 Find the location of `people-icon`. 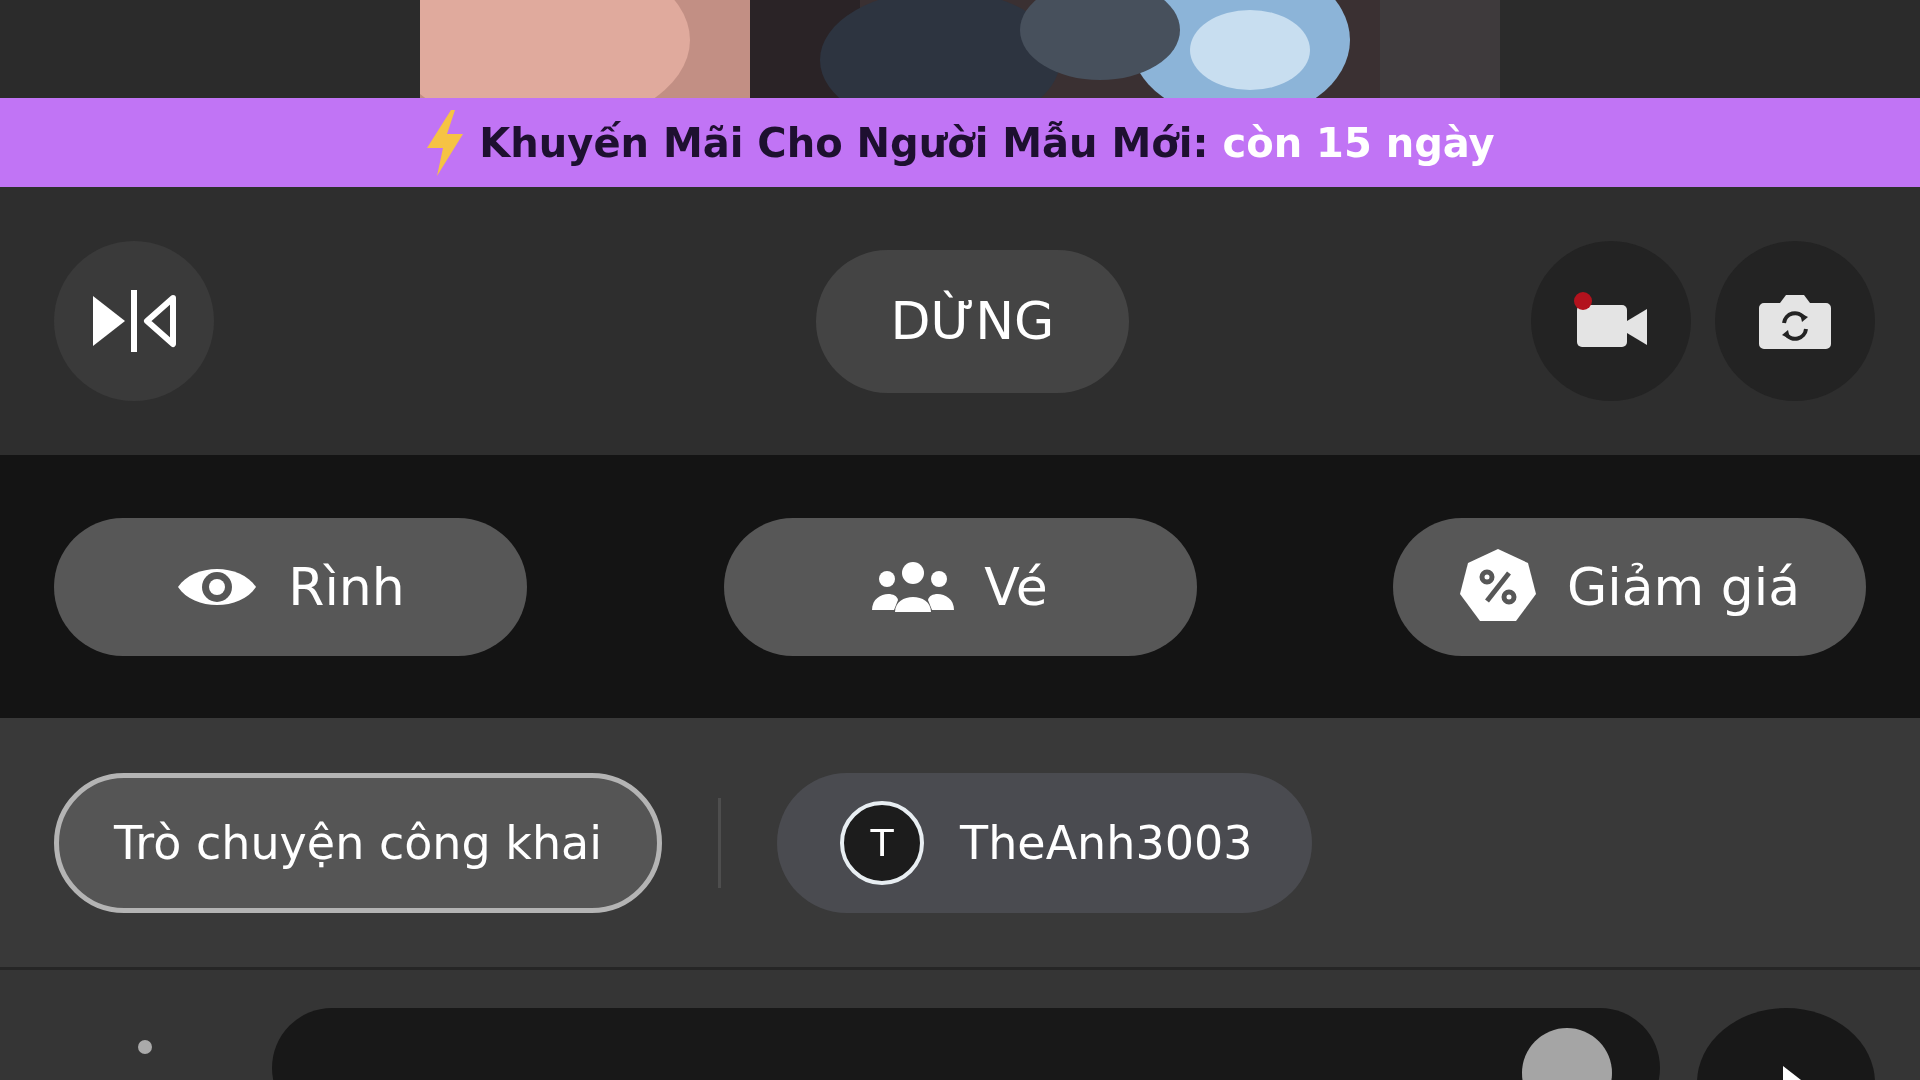

people-icon is located at coordinates (913, 586).